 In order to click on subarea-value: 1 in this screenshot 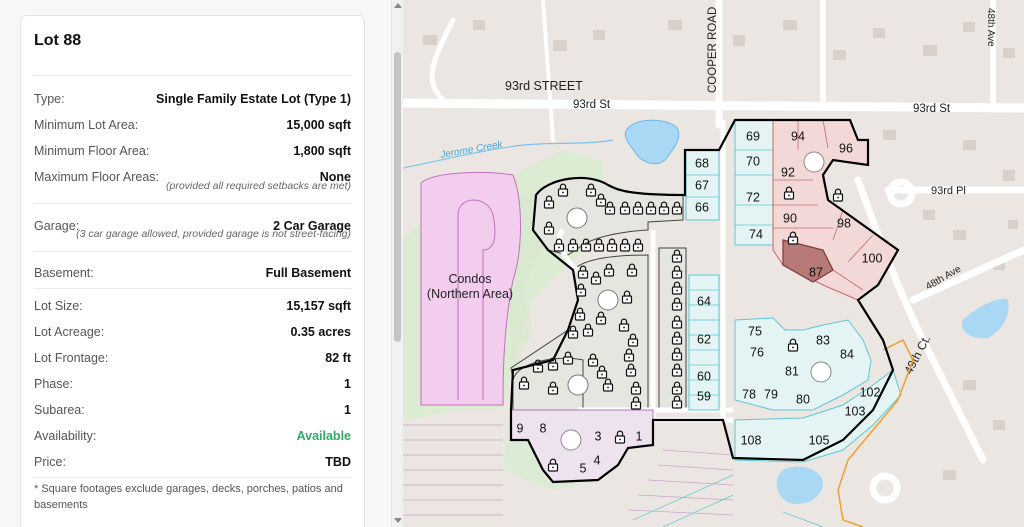, I will do `click(347, 410)`.